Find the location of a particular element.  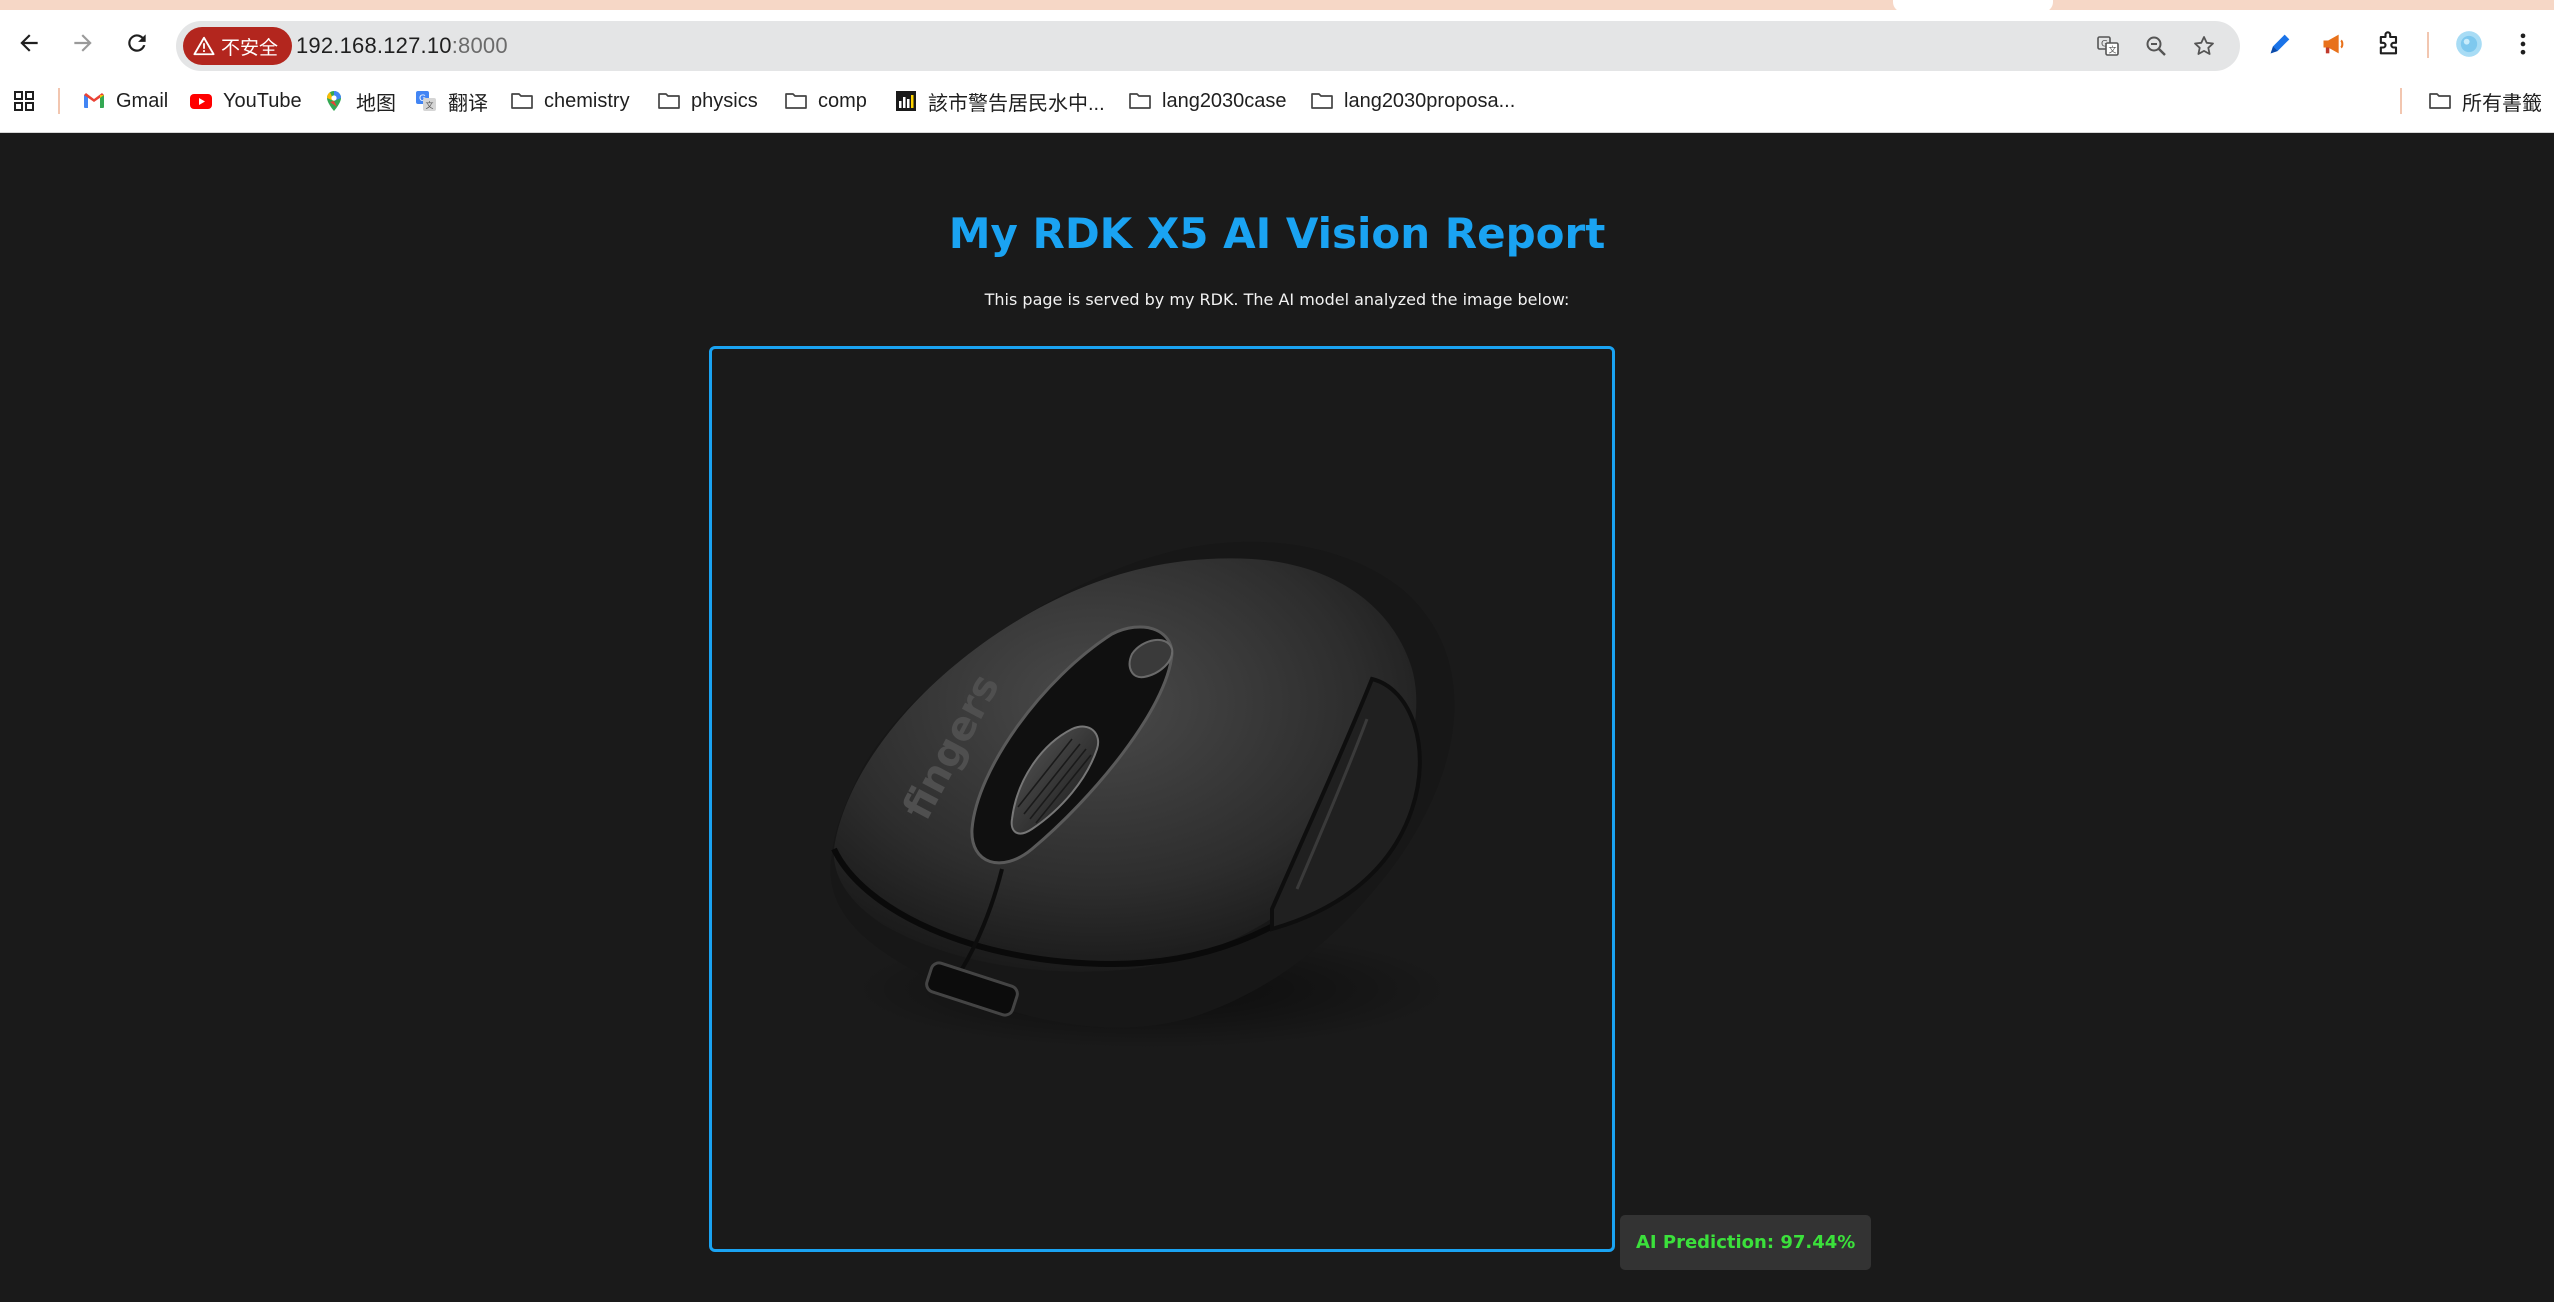

reload-icon is located at coordinates (137, 43).